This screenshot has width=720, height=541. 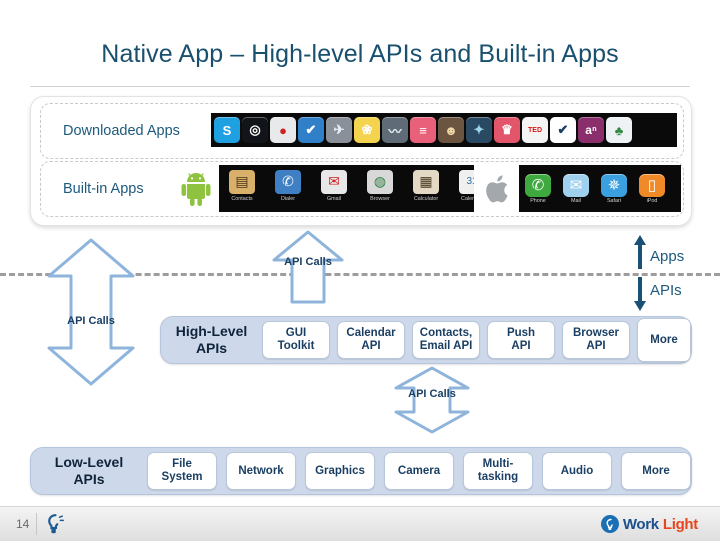 What do you see at coordinates (419, 471) in the screenshot?
I see `camera-chip: Camera` at bounding box center [419, 471].